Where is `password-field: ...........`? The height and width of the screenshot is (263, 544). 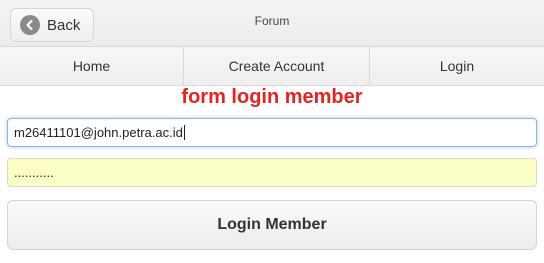 password-field: ........... is located at coordinates (272, 172).